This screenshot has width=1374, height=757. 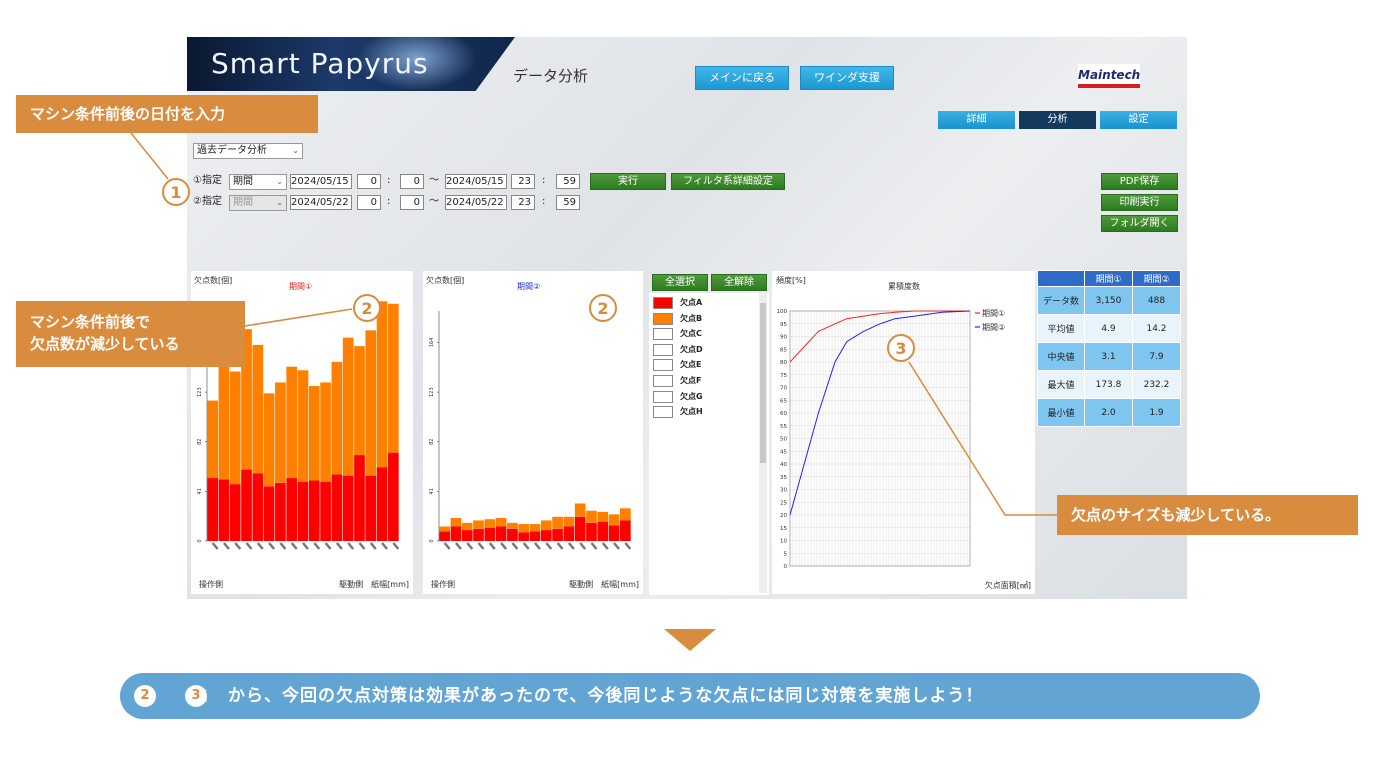 What do you see at coordinates (603, 308) in the screenshot?
I see `number-badge-2b: 2` at bounding box center [603, 308].